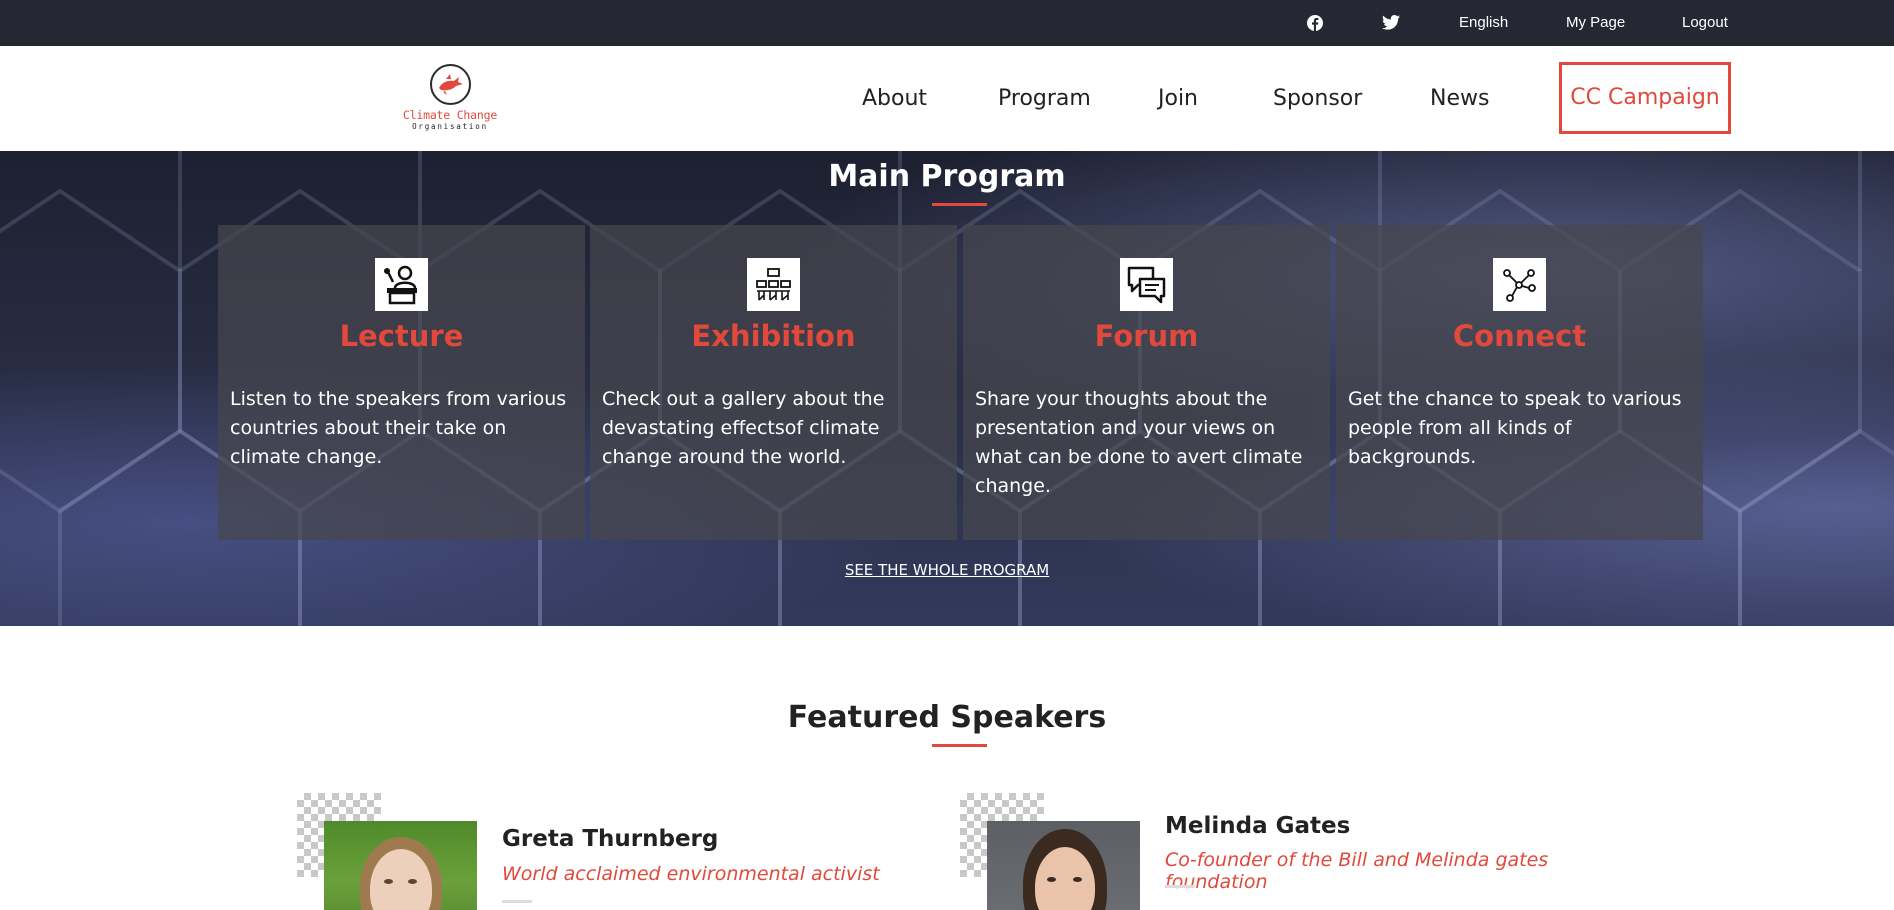  Describe the element at coordinates (1146, 336) in the screenshot. I see `card-title: Forum` at that location.